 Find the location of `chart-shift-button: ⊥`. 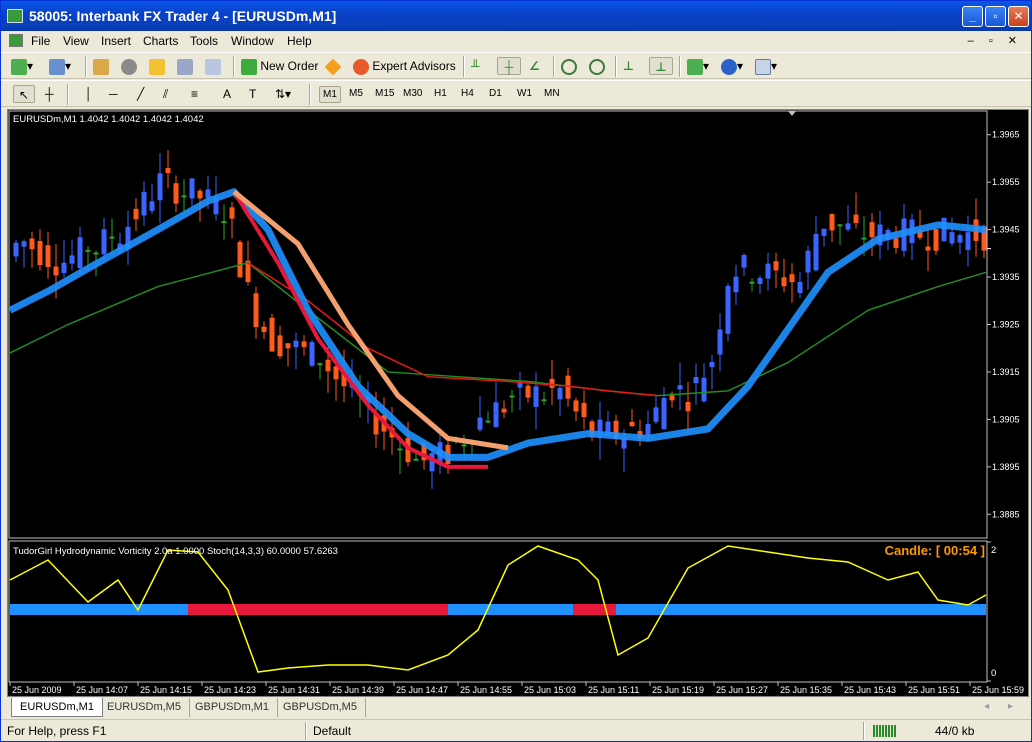

chart-shift-button: ⊥ is located at coordinates (661, 66).